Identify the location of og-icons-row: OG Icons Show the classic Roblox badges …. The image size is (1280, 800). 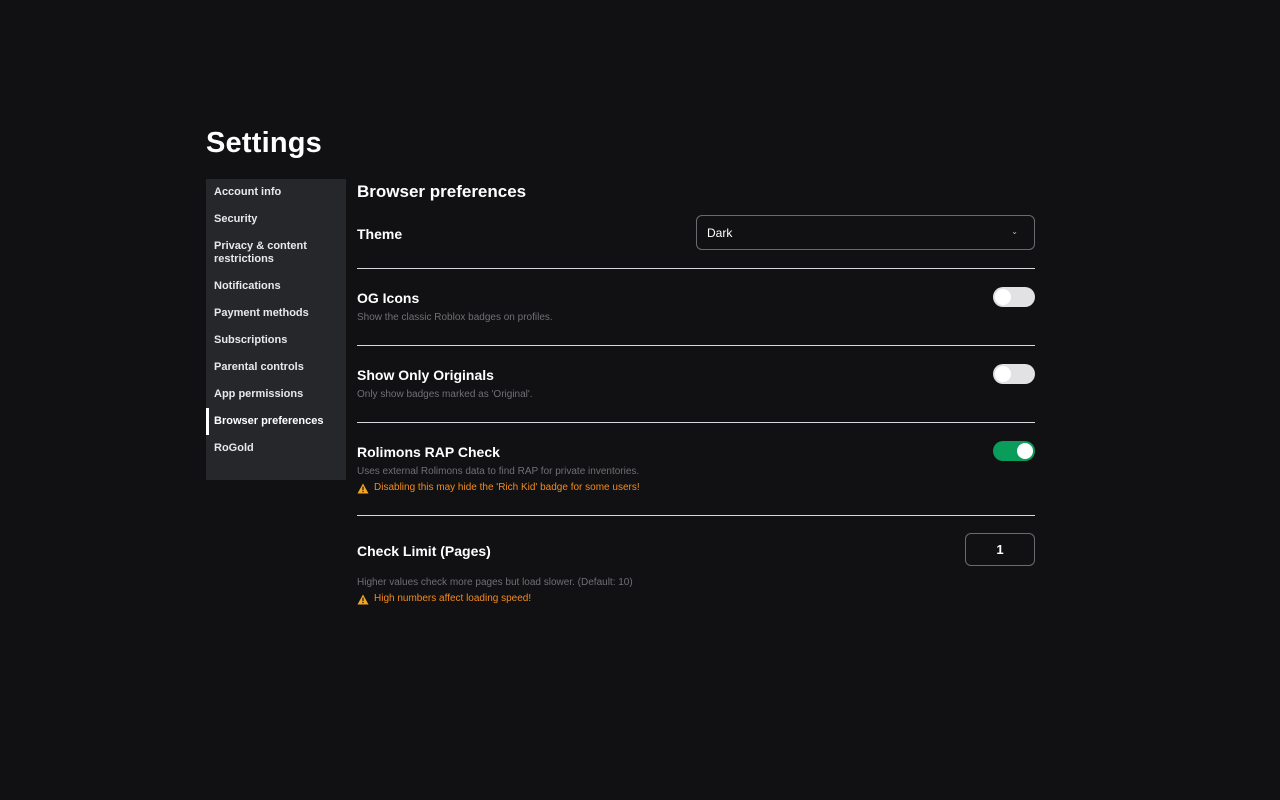
(696, 307).